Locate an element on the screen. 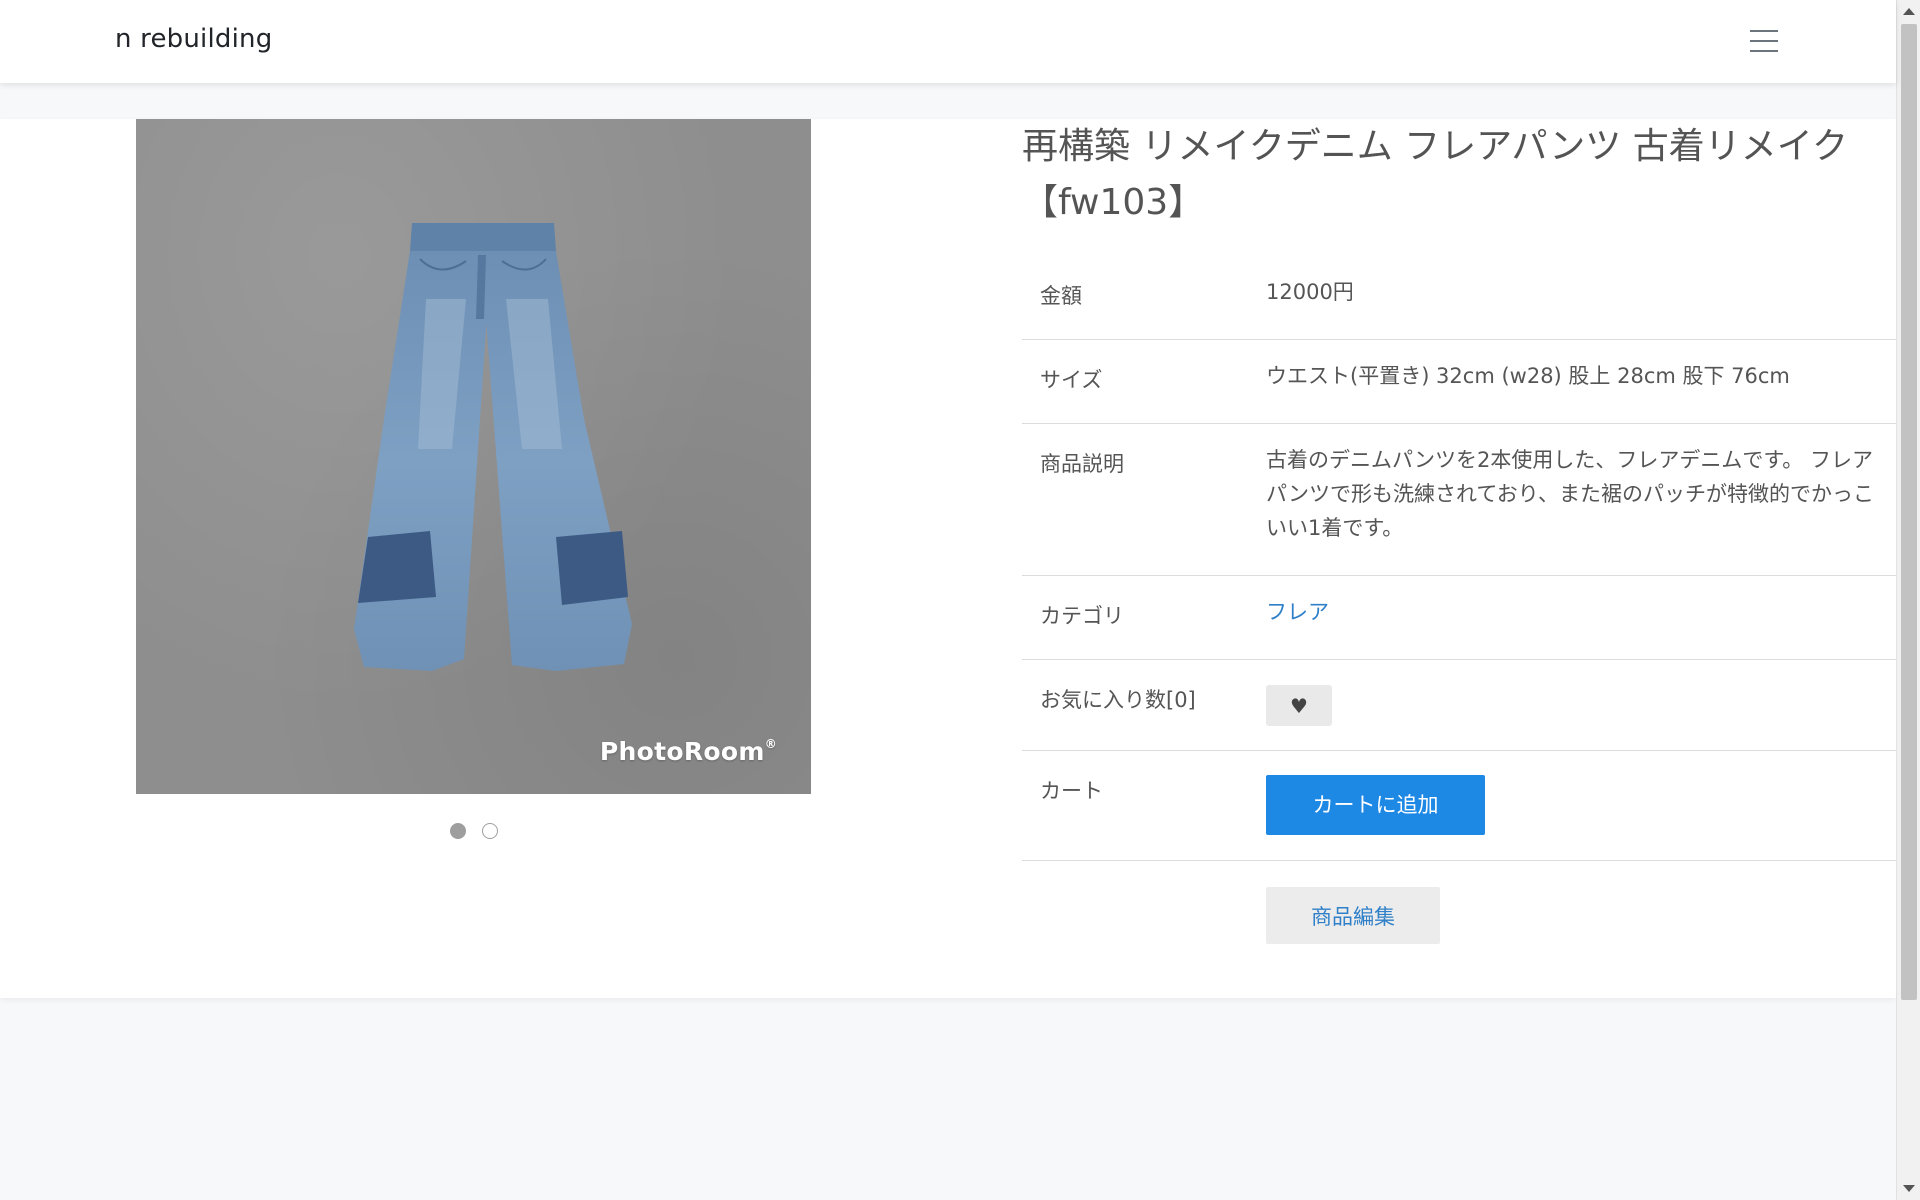 The width and height of the screenshot is (1920, 1200). cart-label: カート is located at coordinates (1071, 791).